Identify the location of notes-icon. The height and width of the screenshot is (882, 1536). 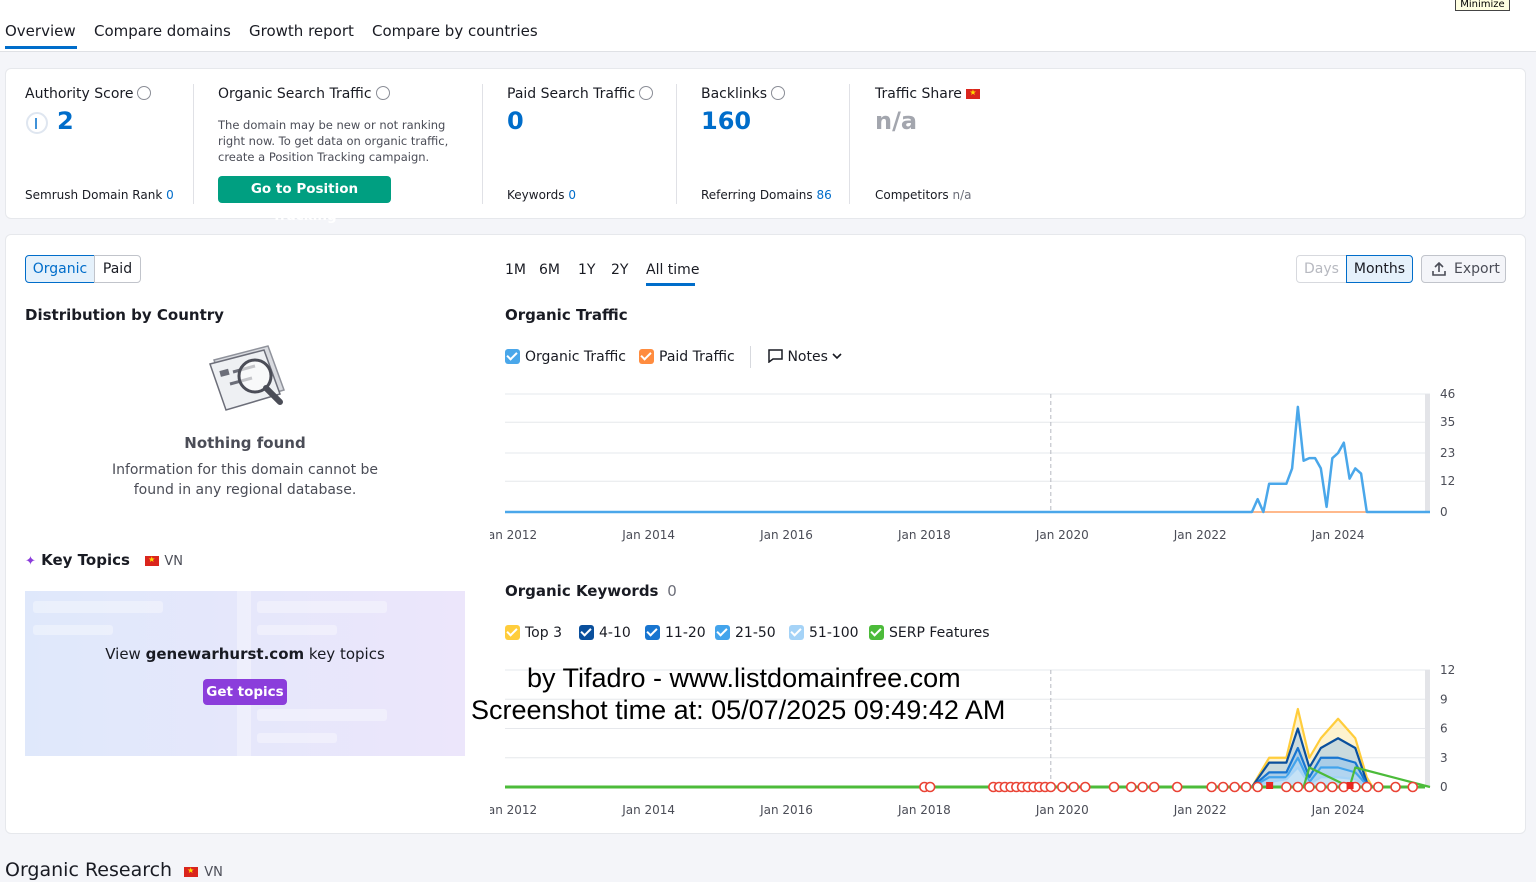
(775, 356).